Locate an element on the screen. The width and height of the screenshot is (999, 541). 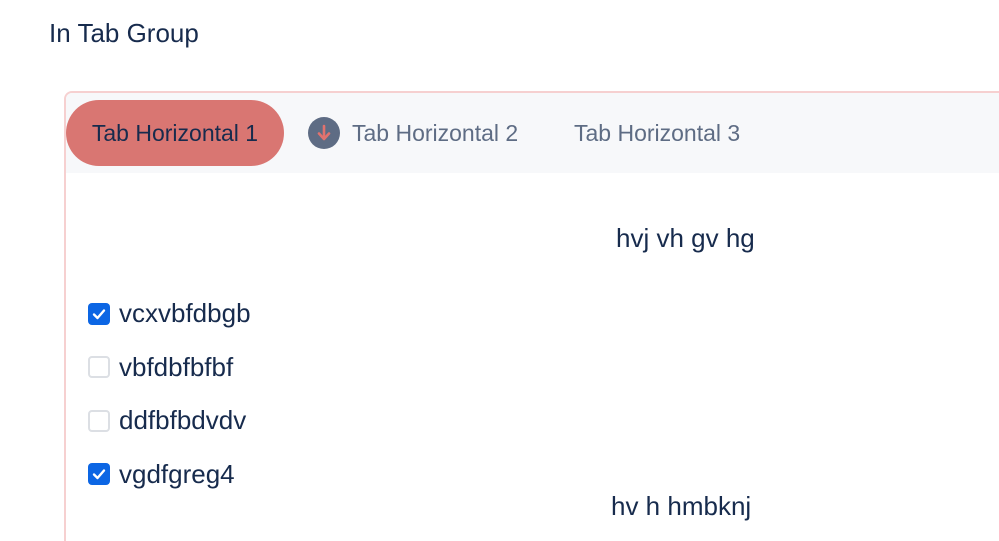
tab-content-top-text: hvj vh gv hg is located at coordinates (685, 238).